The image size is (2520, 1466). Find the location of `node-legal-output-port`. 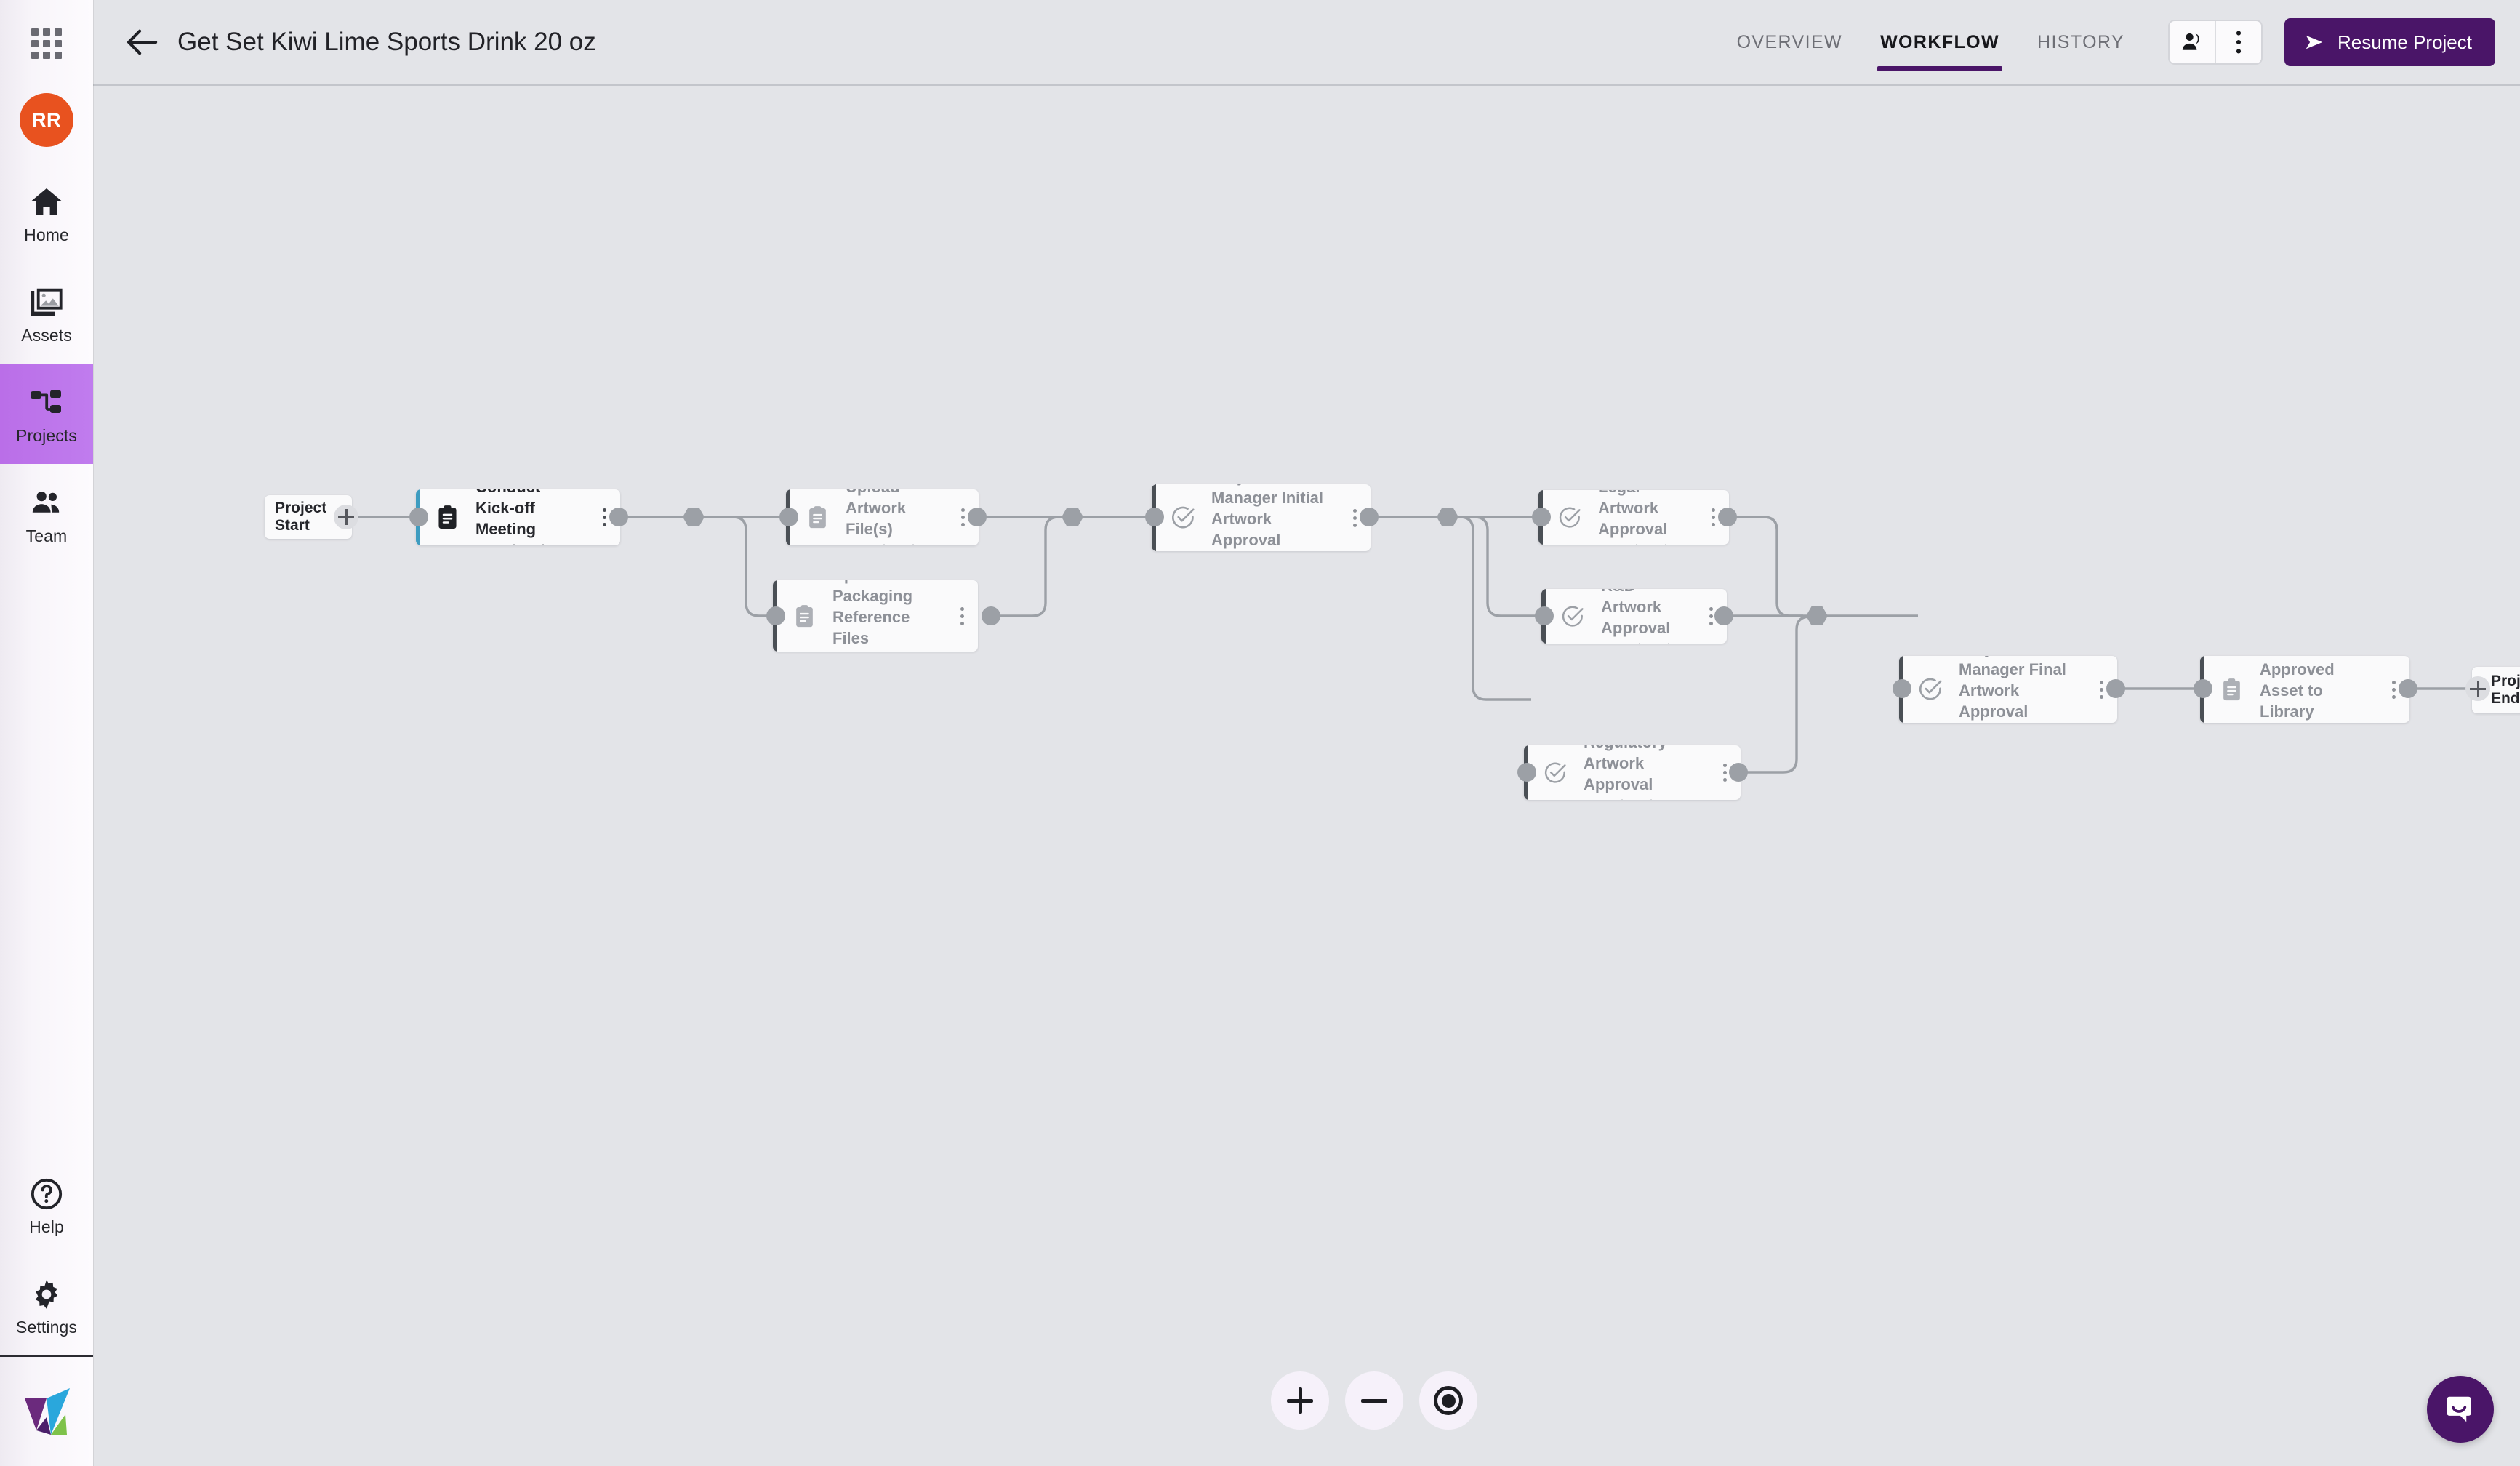

node-legal-output-port is located at coordinates (1727, 517).